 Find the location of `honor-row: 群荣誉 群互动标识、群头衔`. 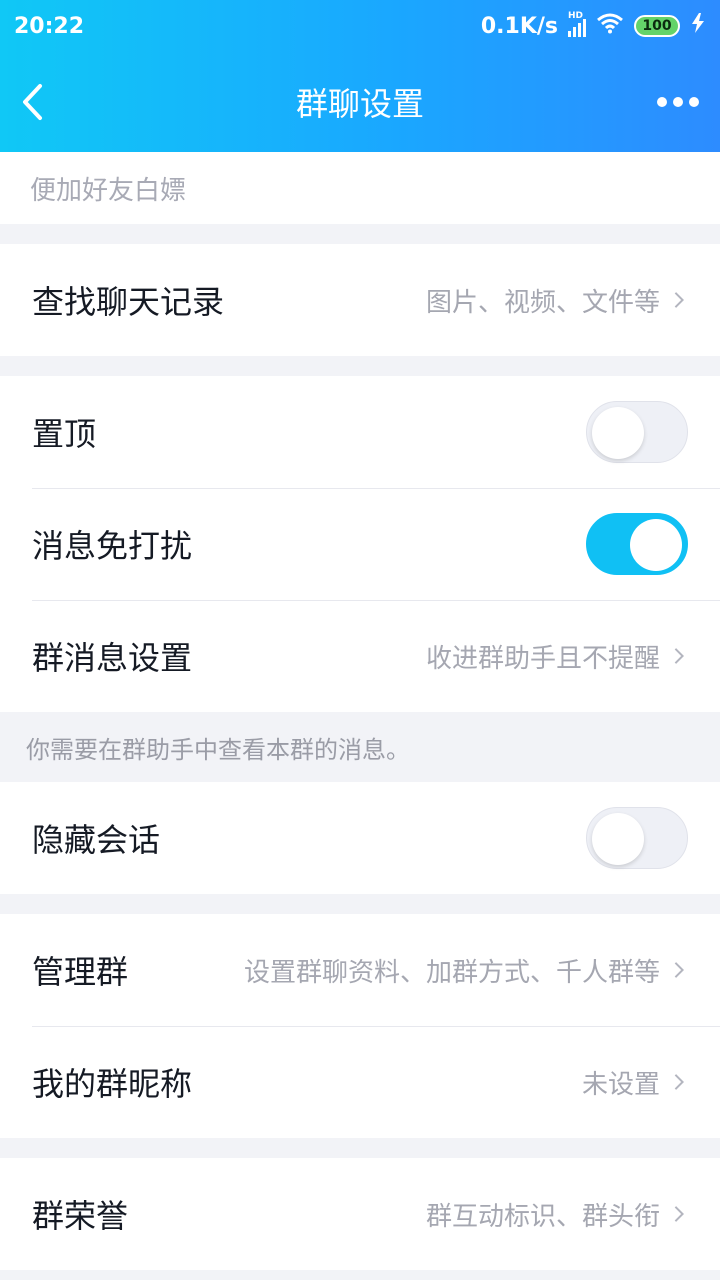

honor-row: 群荣誉 群互动标识、群头衔 is located at coordinates (360, 1214).